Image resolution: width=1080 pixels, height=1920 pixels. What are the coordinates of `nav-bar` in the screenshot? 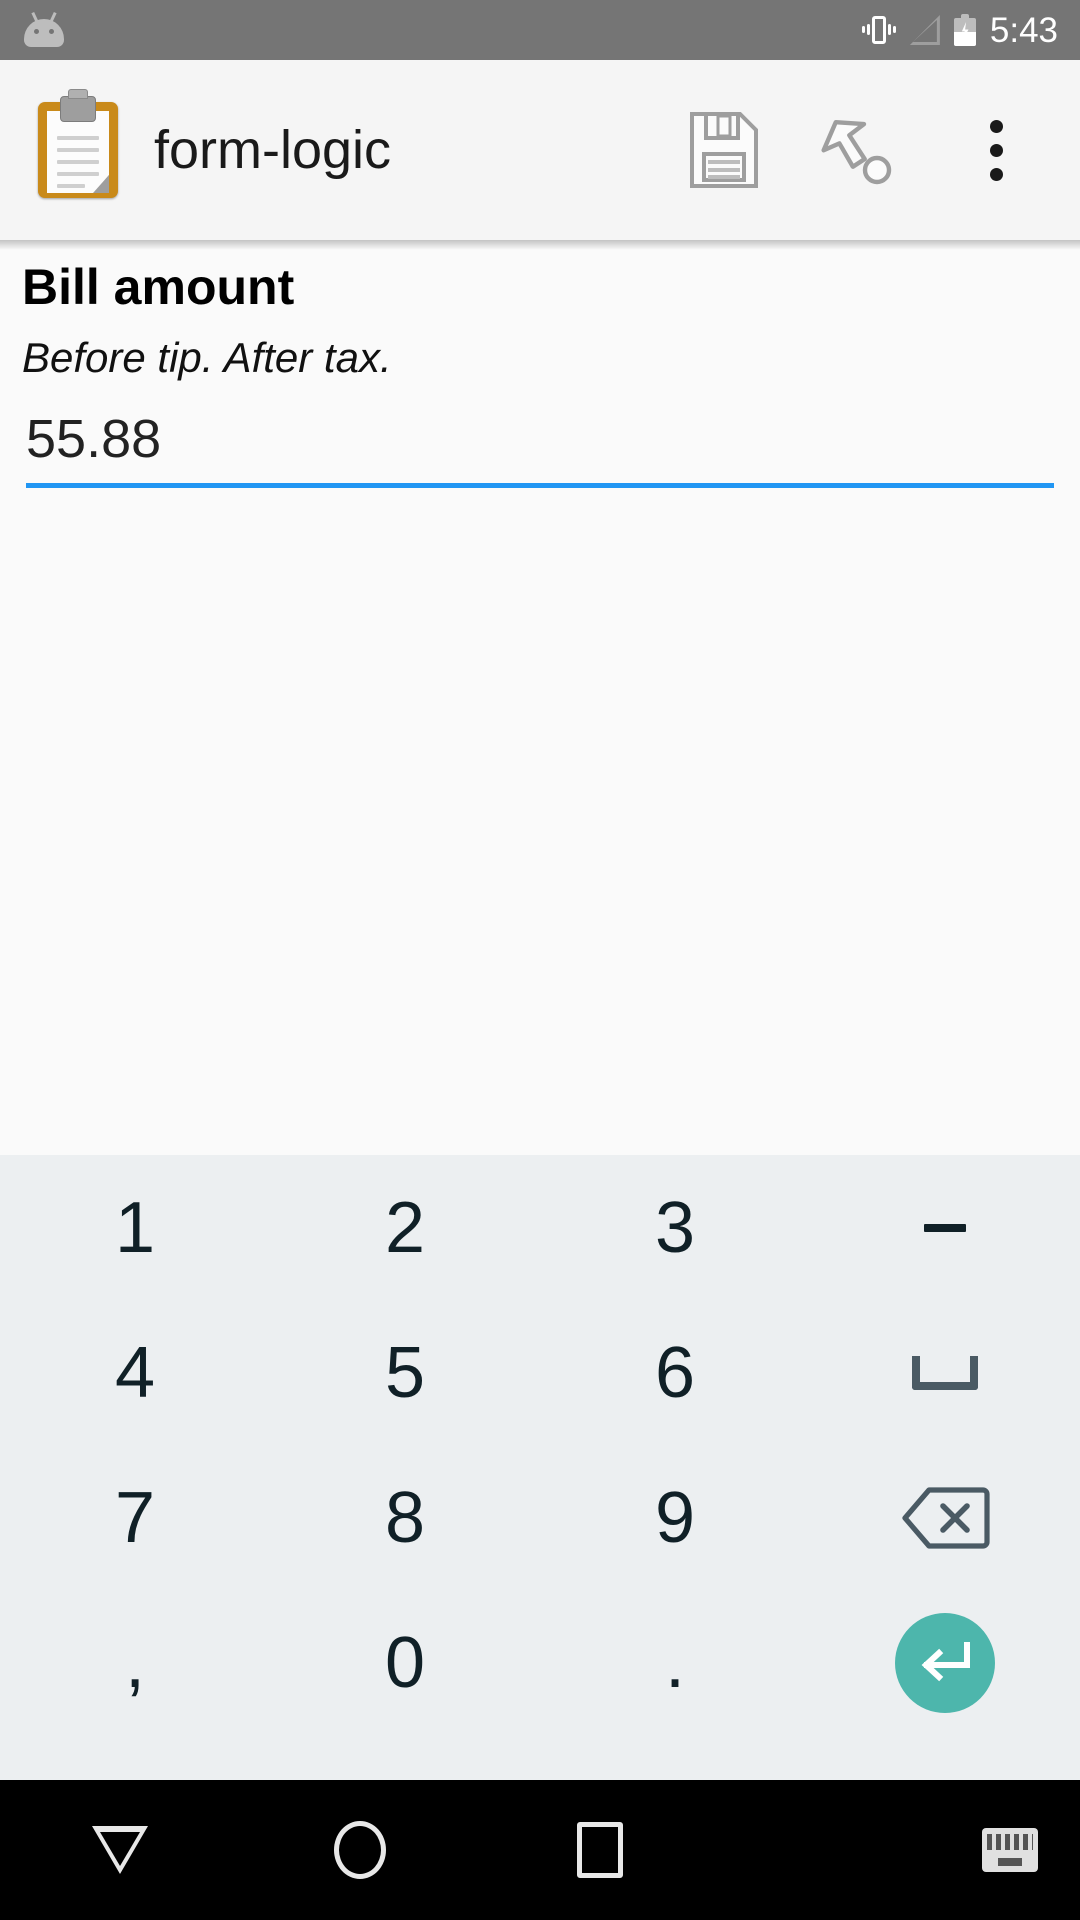 It's located at (540, 1850).